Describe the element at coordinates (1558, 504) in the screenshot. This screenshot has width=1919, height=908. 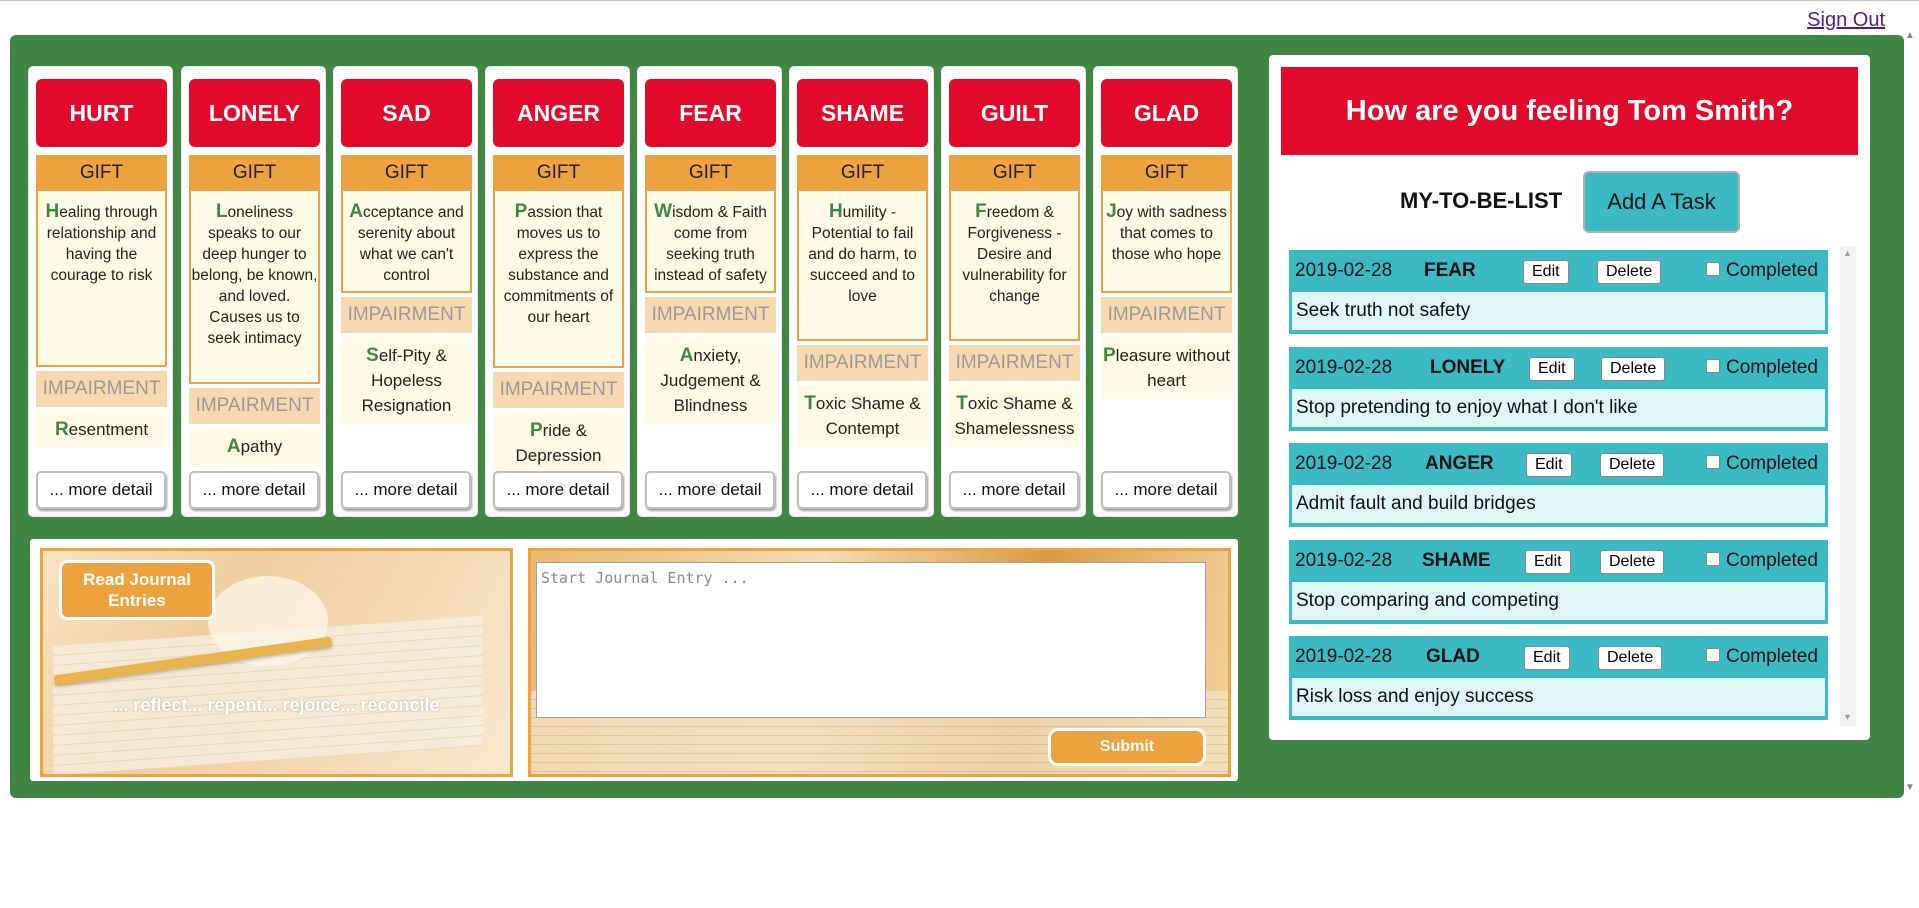
I see `task-text: Admit fault and build bridges` at that location.